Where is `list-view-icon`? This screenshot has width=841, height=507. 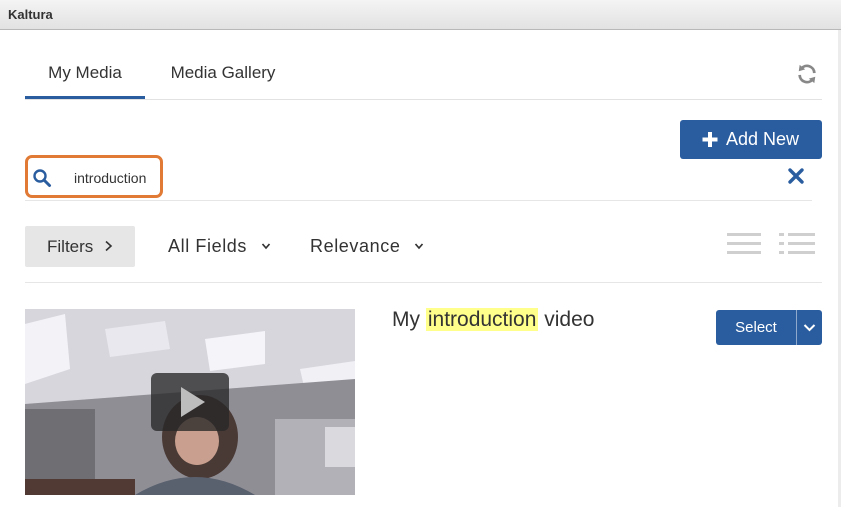 list-view-icon is located at coordinates (744, 244).